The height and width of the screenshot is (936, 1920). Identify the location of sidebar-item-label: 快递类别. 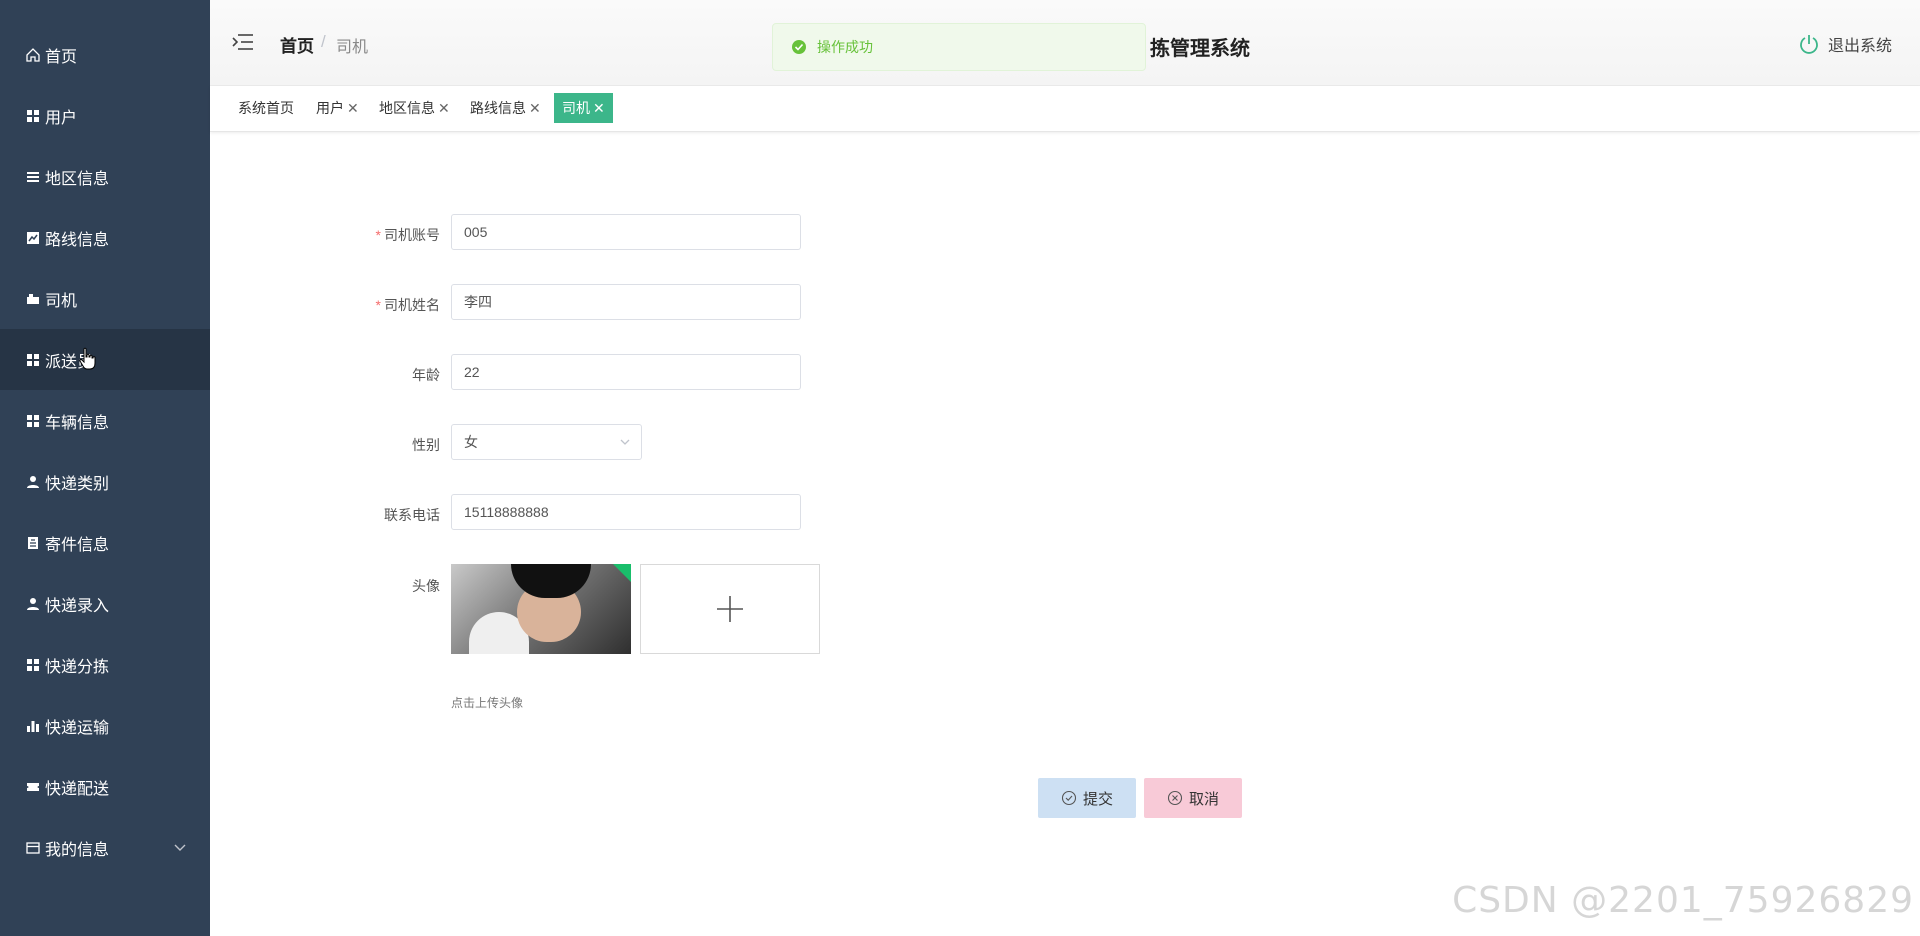
(77, 484).